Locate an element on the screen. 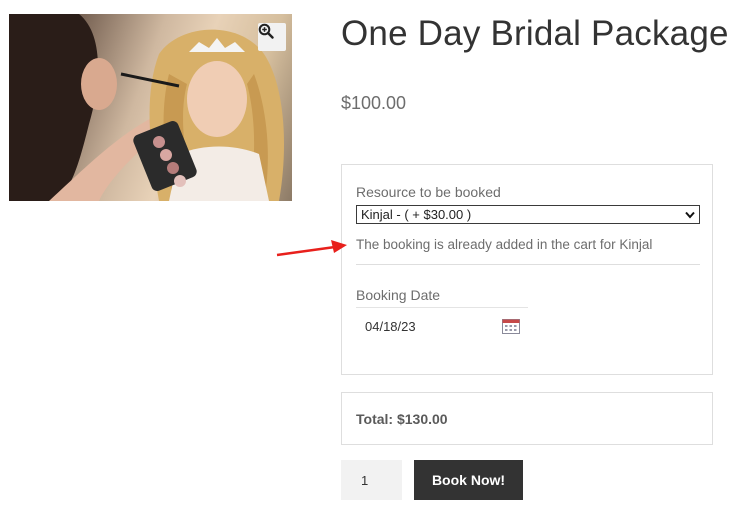  resource-selected-value: Kinjal - ( + $30.00 ) is located at coordinates (416, 214).